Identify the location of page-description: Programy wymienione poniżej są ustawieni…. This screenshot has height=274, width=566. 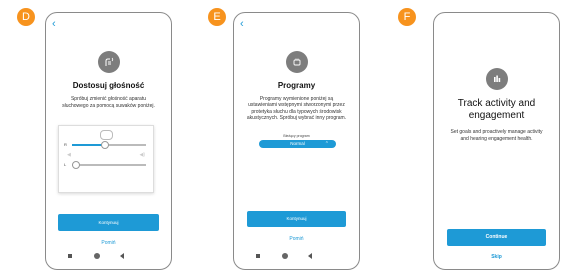
(296, 108).